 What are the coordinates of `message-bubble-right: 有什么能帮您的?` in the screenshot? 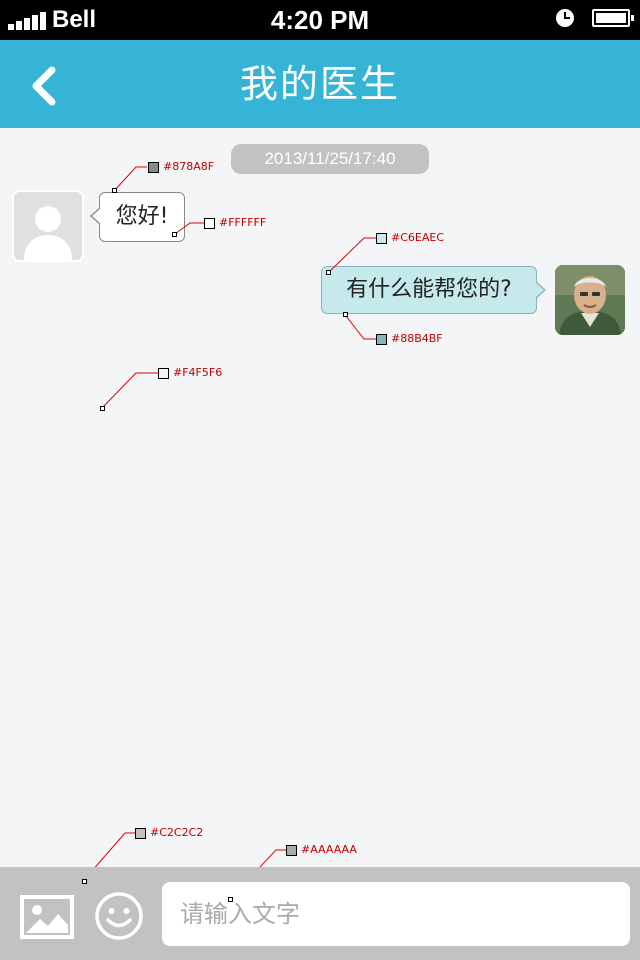 It's located at (433, 290).